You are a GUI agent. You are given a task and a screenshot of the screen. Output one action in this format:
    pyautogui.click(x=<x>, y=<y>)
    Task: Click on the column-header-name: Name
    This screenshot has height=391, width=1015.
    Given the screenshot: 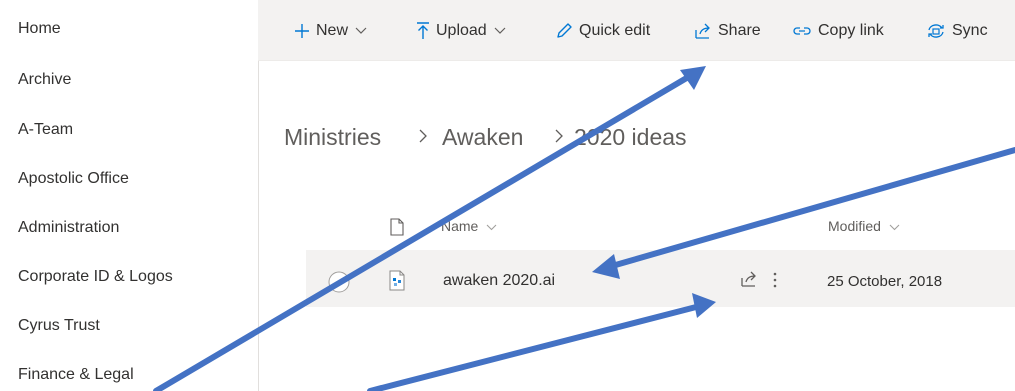 What is the action you would take?
    pyautogui.click(x=469, y=226)
    